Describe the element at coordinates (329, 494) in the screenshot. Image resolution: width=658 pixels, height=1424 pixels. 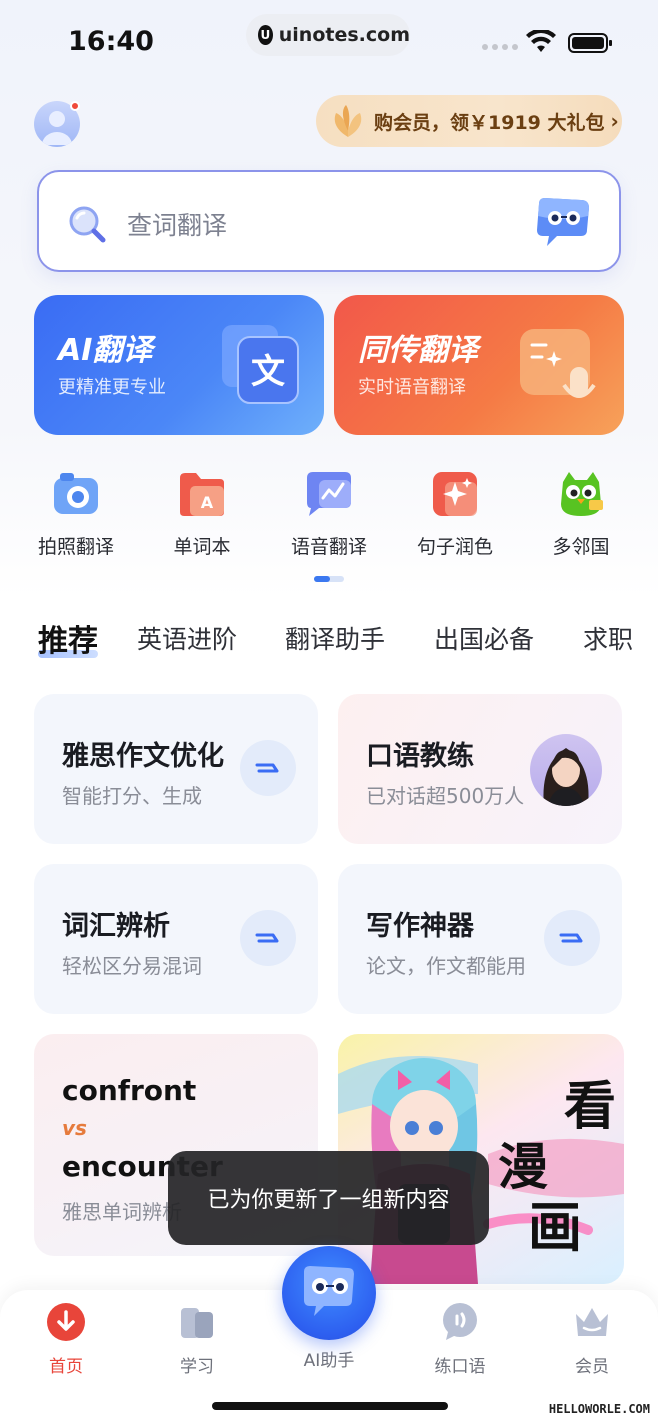
I see `chat-wave-icon` at that location.